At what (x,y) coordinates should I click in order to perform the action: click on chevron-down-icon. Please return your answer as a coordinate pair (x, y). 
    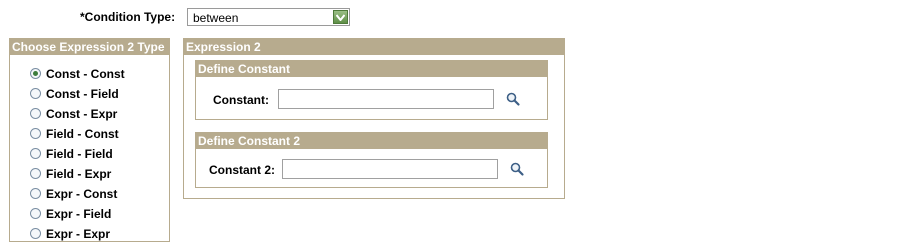
    Looking at the image, I should click on (340, 17).